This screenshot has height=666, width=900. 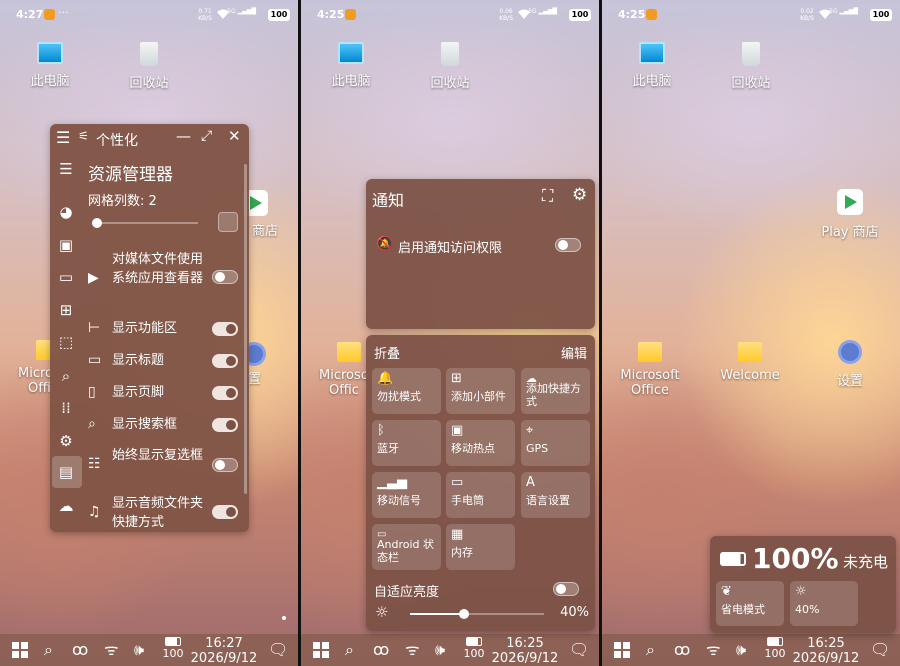 What do you see at coordinates (66, 342) in the screenshot?
I see `select-area-icon: ⬚` at bounding box center [66, 342].